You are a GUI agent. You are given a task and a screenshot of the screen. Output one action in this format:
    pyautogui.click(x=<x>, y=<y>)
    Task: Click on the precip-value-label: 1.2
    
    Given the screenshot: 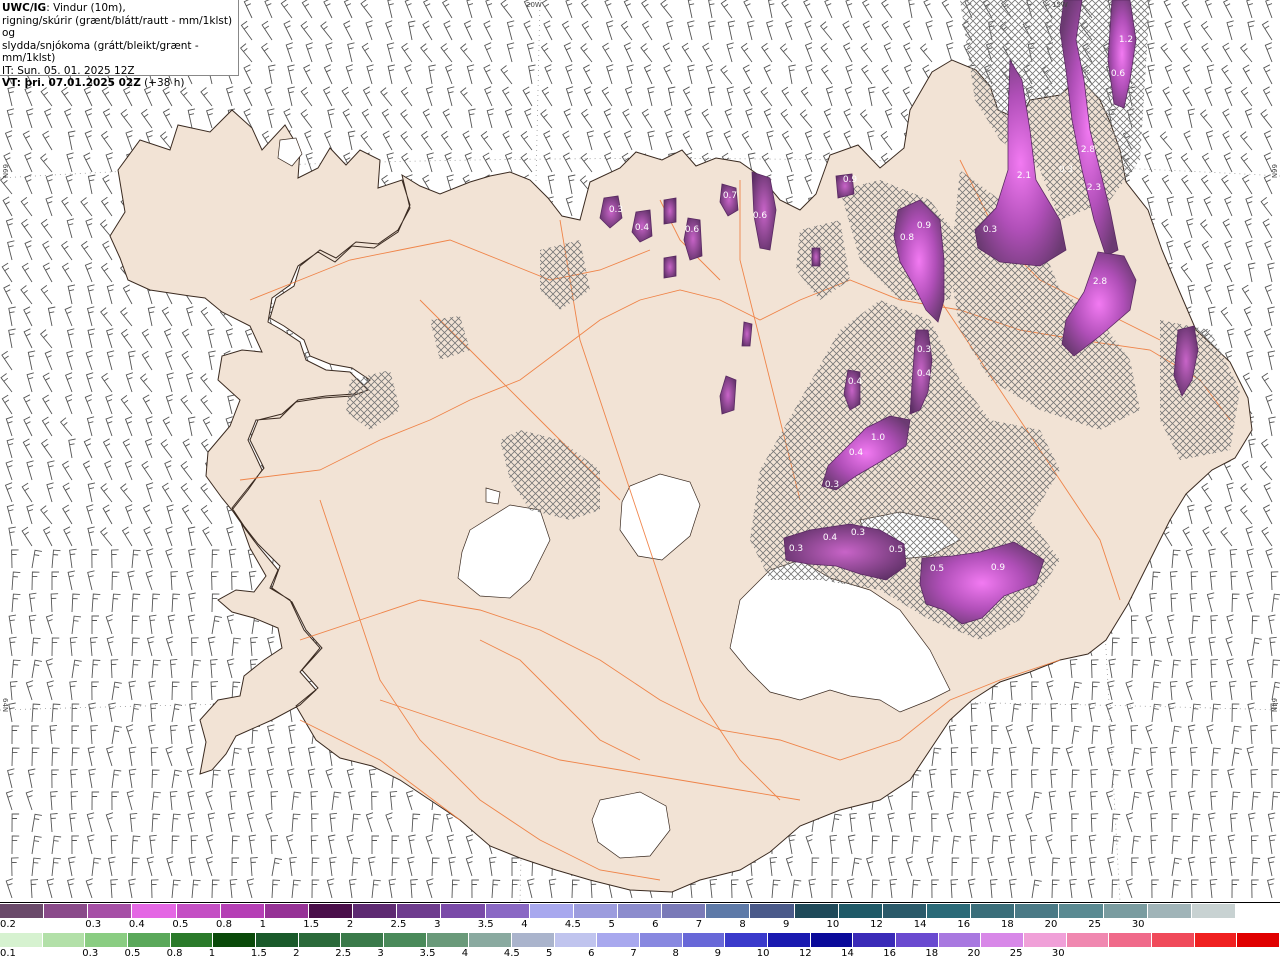 What is the action you would take?
    pyautogui.click(x=1126, y=40)
    